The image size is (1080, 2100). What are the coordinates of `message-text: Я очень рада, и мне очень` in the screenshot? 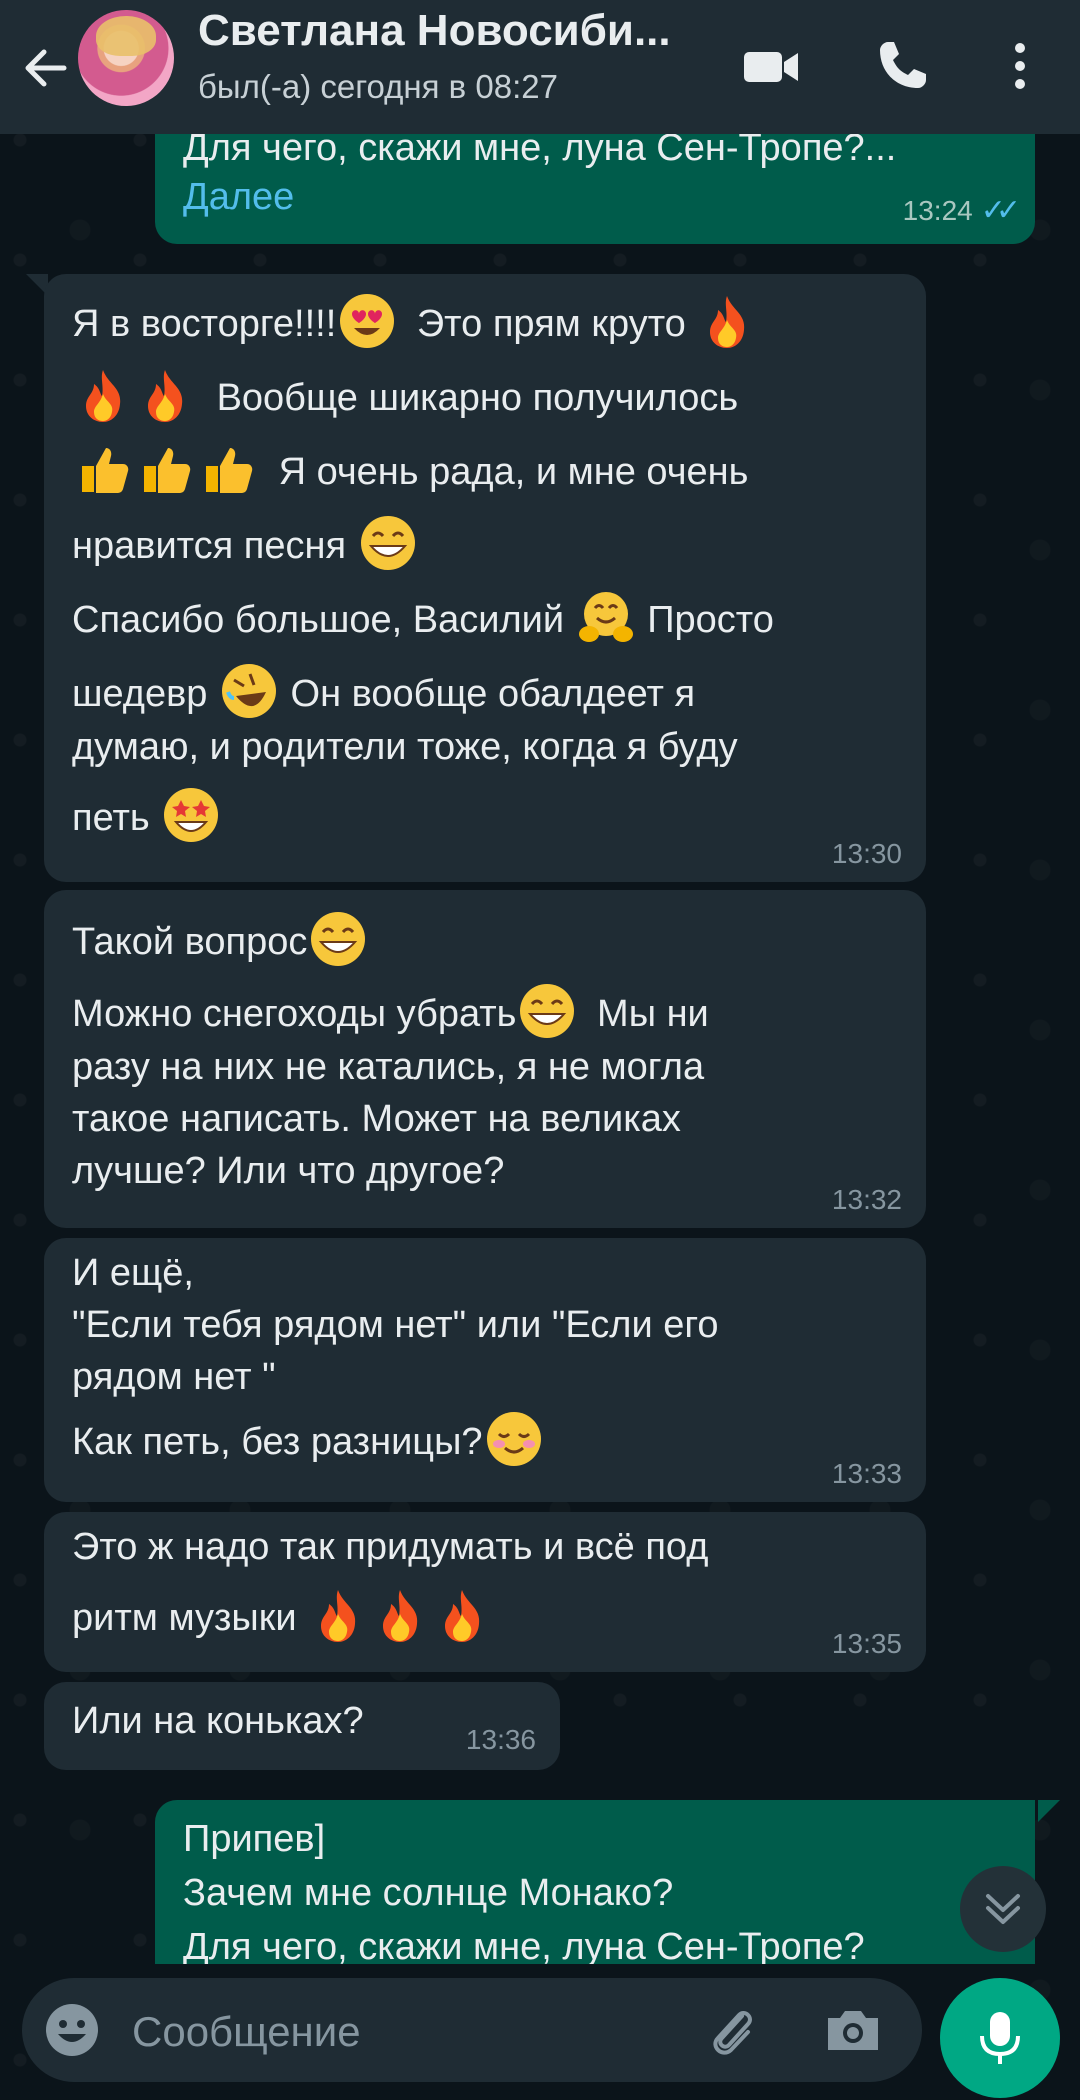 It's located at (513, 472).